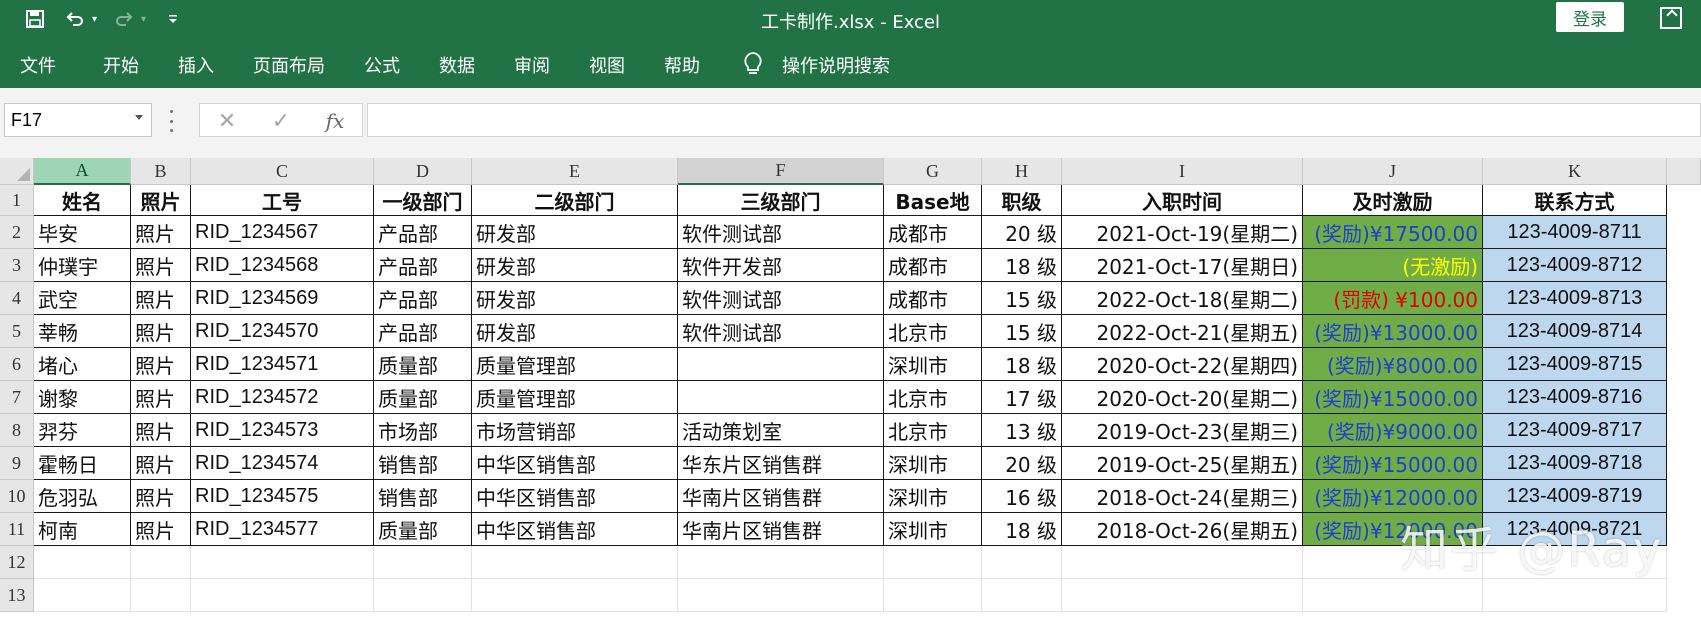 The height and width of the screenshot is (626, 1701). Describe the element at coordinates (289, 65) in the screenshot. I see `tab-page-layout: 页面布局` at that location.